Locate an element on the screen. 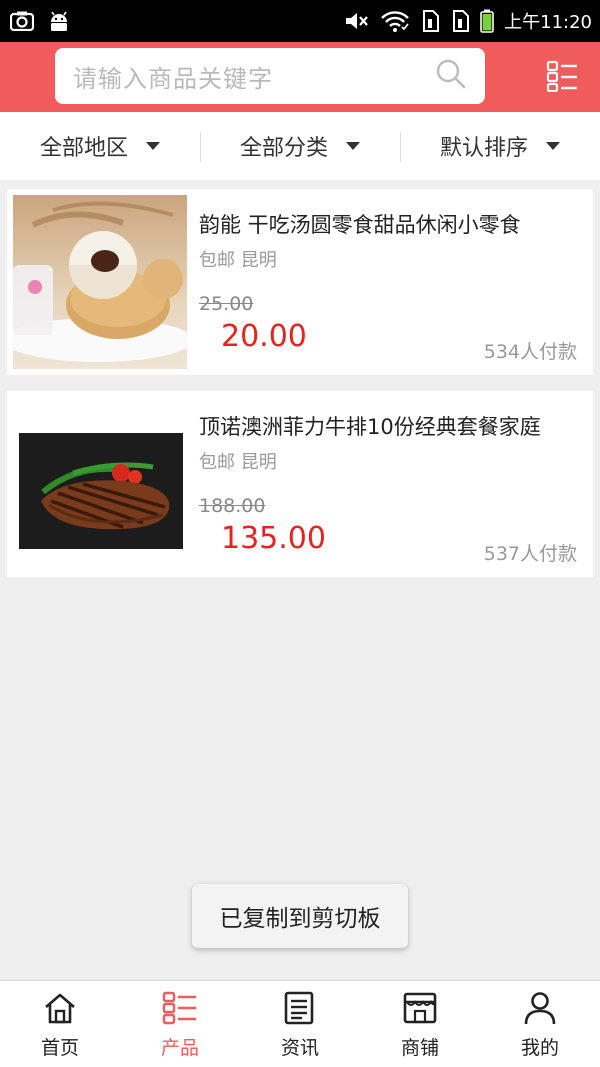 The height and width of the screenshot is (1067, 600). news-icon is located at coordinates (300, 1010).